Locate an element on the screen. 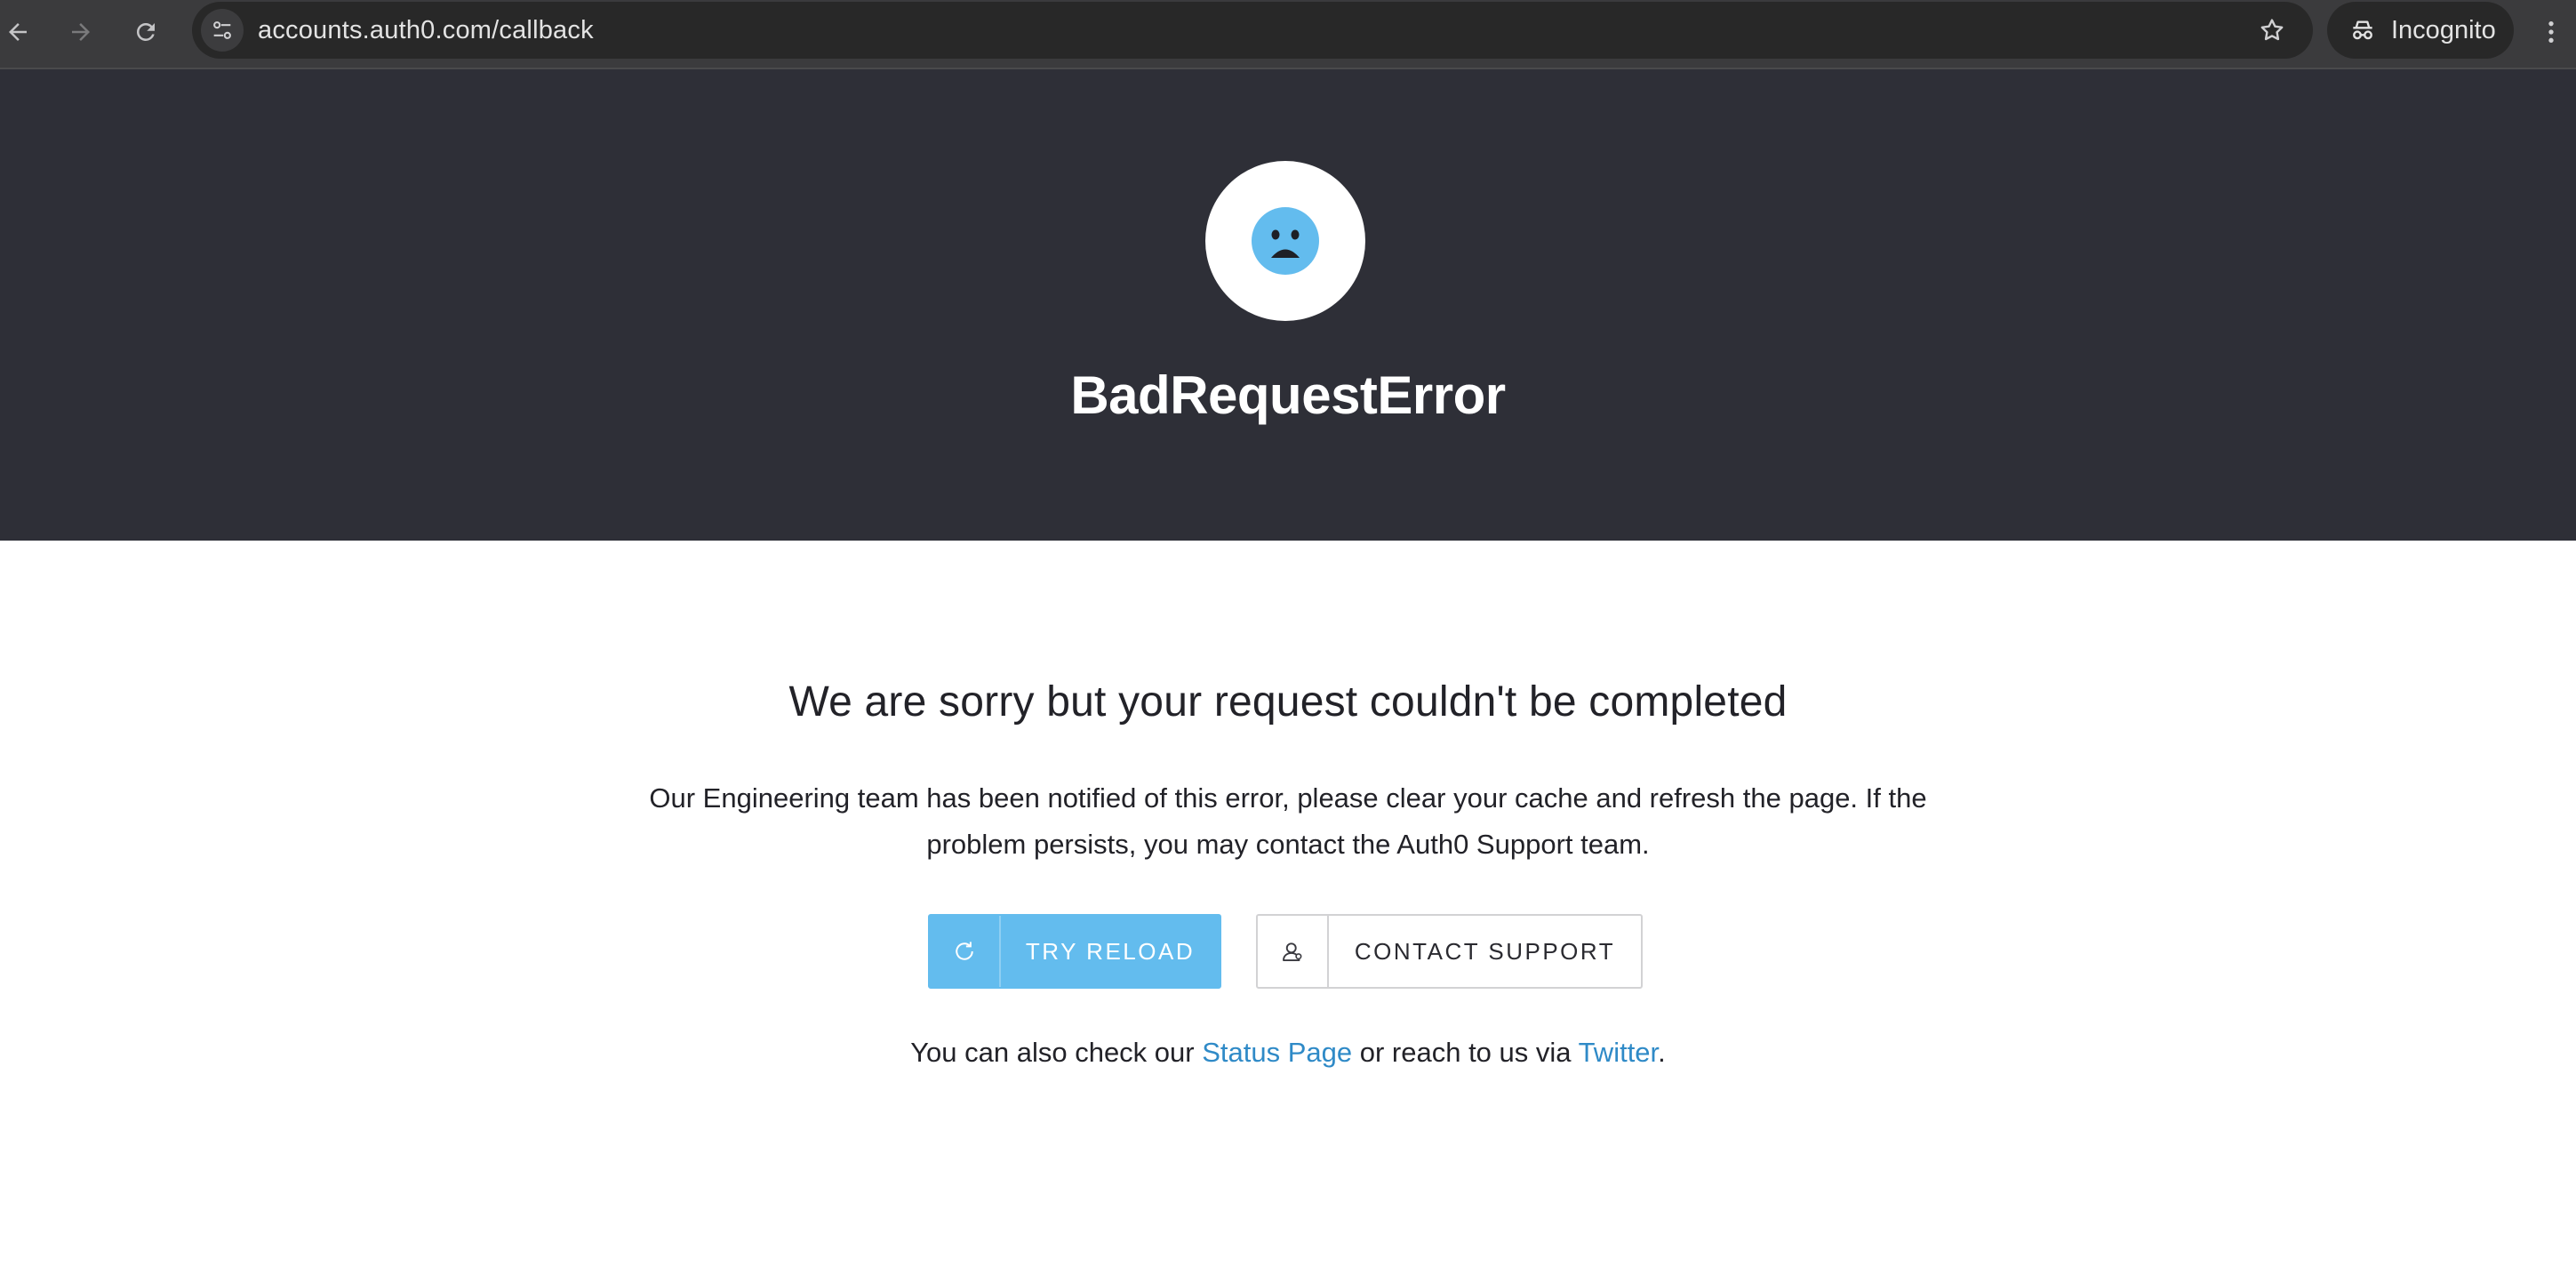 The height and width of the screenshot is (1275, 2576). alternate-help-prefix: You can also check our is located at coordinates (1056, 1052).